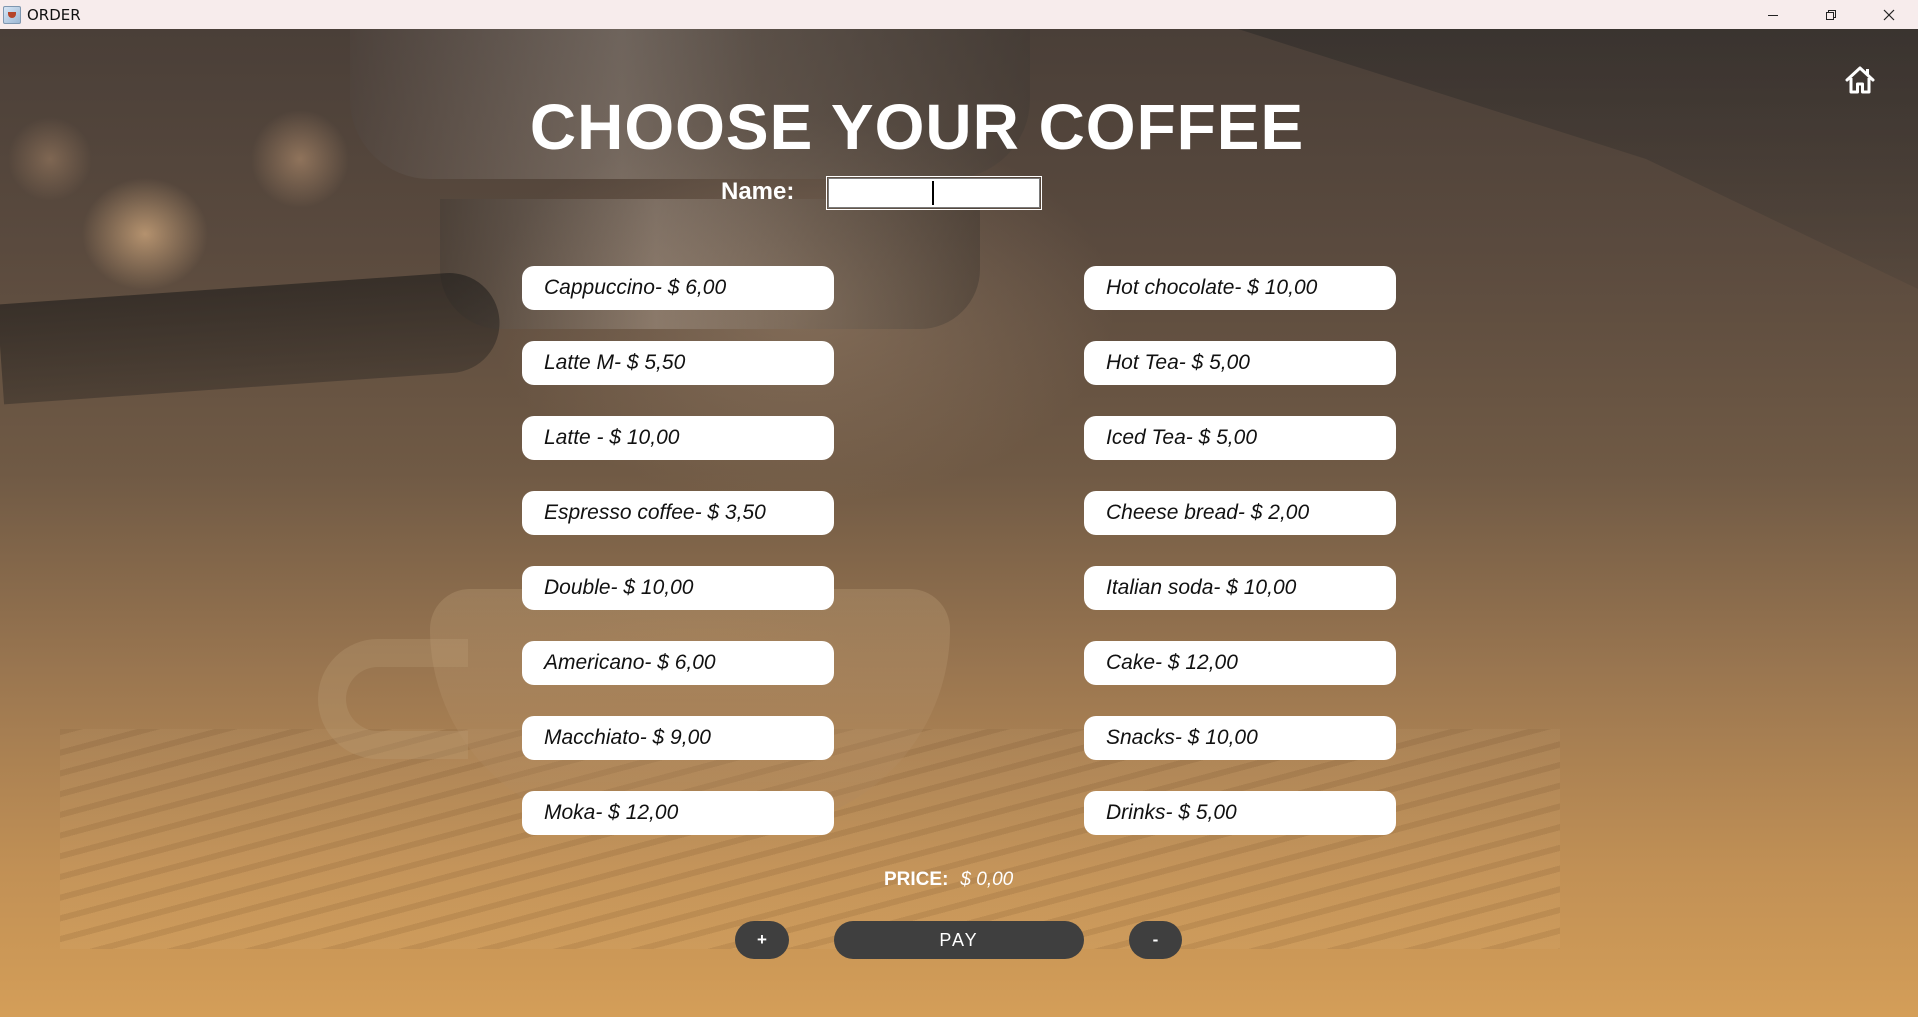 Image resolution: width=1918 pixels, height=1017 pixels. I want to click on price-label: PRICE:, so click(916, 879).